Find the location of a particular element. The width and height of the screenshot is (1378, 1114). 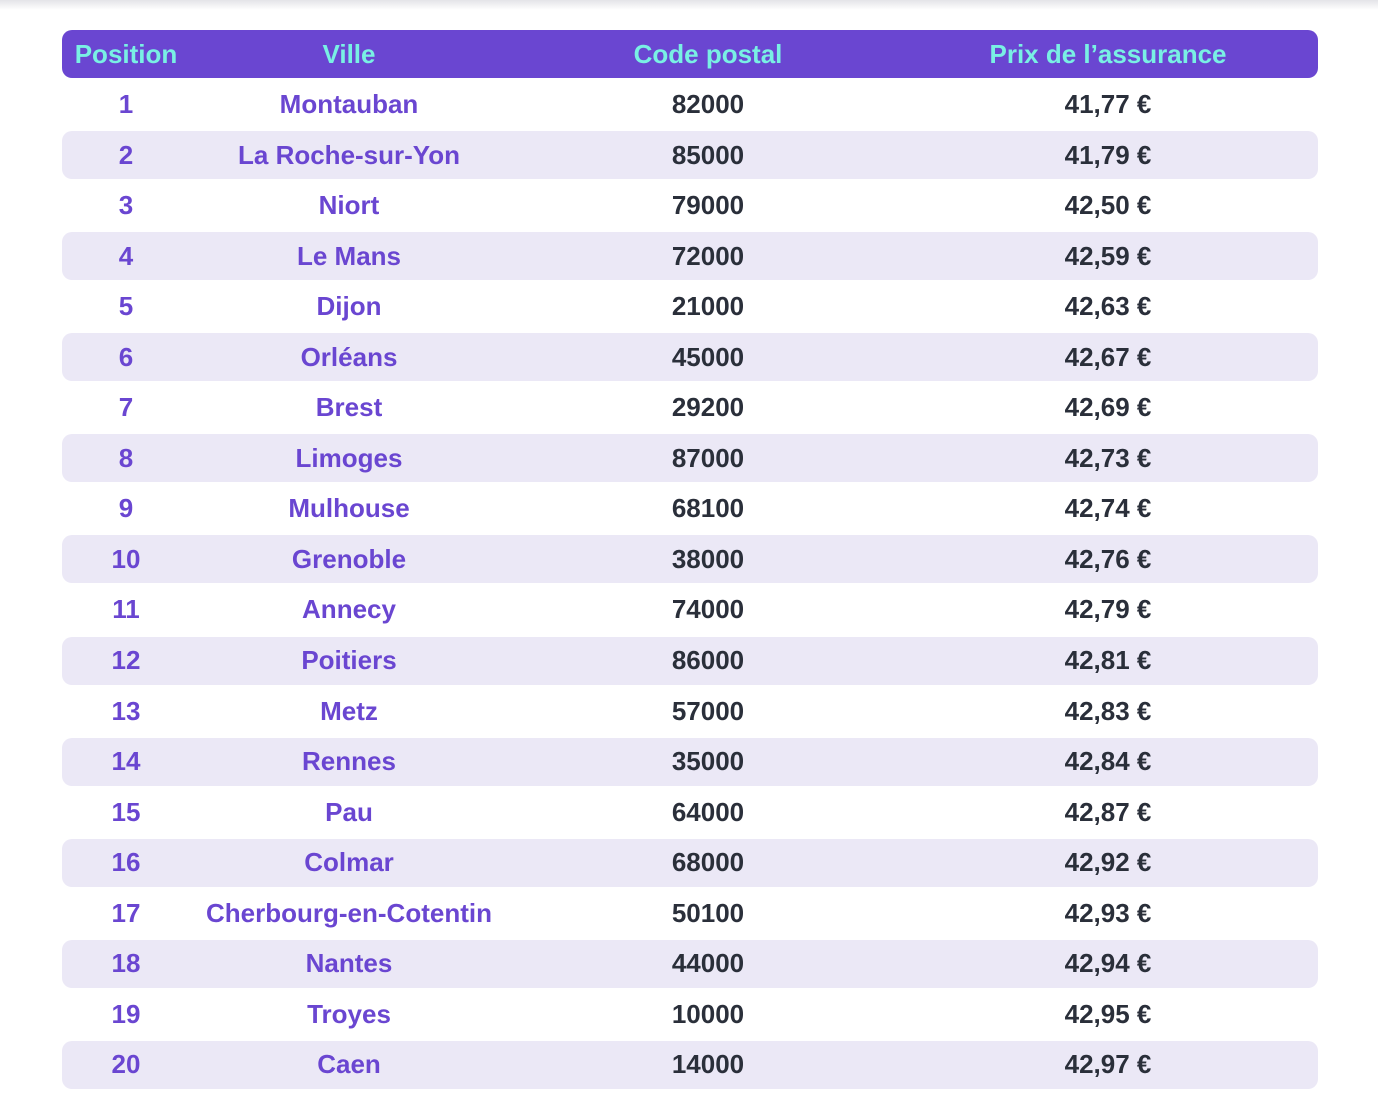

cell-price: 42,94 € is located at coordinates (1108, 963).